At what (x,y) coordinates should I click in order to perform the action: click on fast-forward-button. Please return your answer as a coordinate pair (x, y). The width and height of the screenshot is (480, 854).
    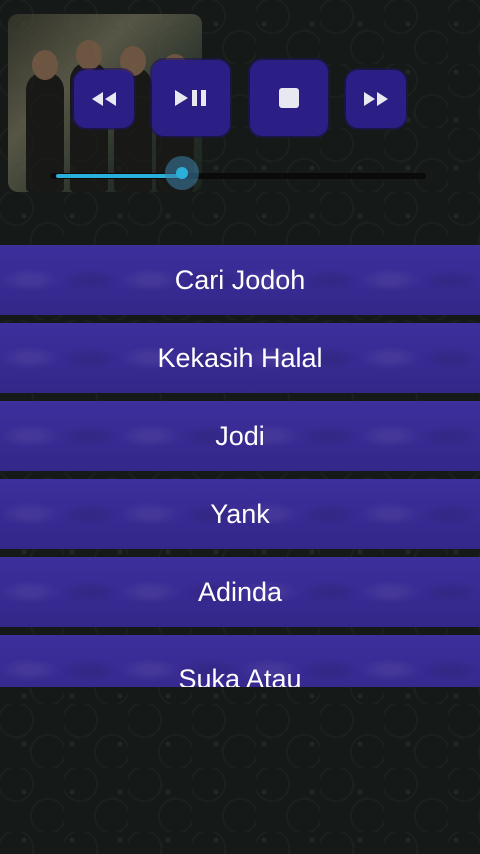
    Looking at the image, I should click on (376, 99).